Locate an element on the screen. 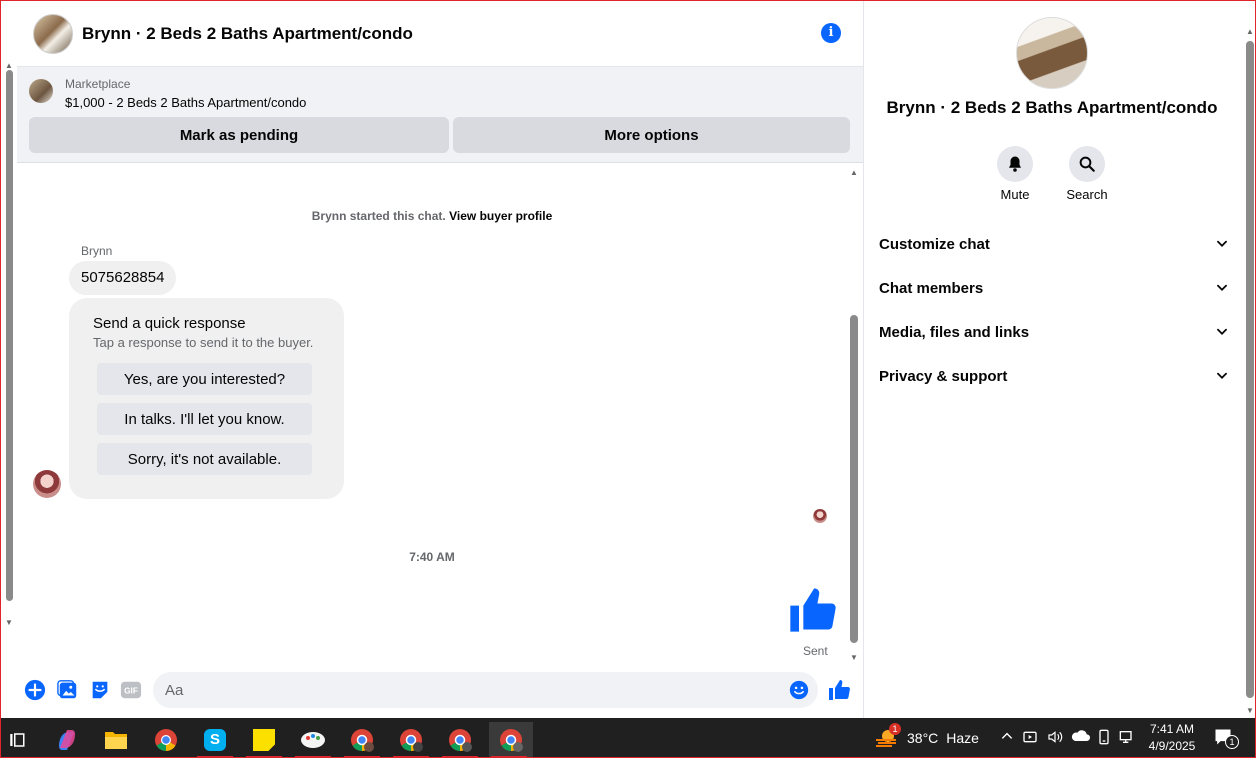 The width and height of the screenshot is (1256, 758). chat-started-text: Brynn started this chat. is located at coordinates (378, 216).